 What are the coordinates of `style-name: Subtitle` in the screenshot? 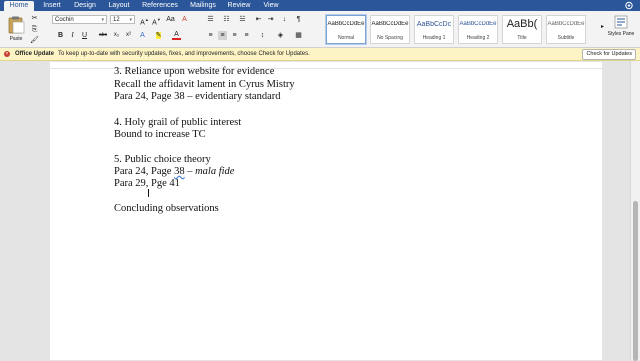 It's located at (566, 38).